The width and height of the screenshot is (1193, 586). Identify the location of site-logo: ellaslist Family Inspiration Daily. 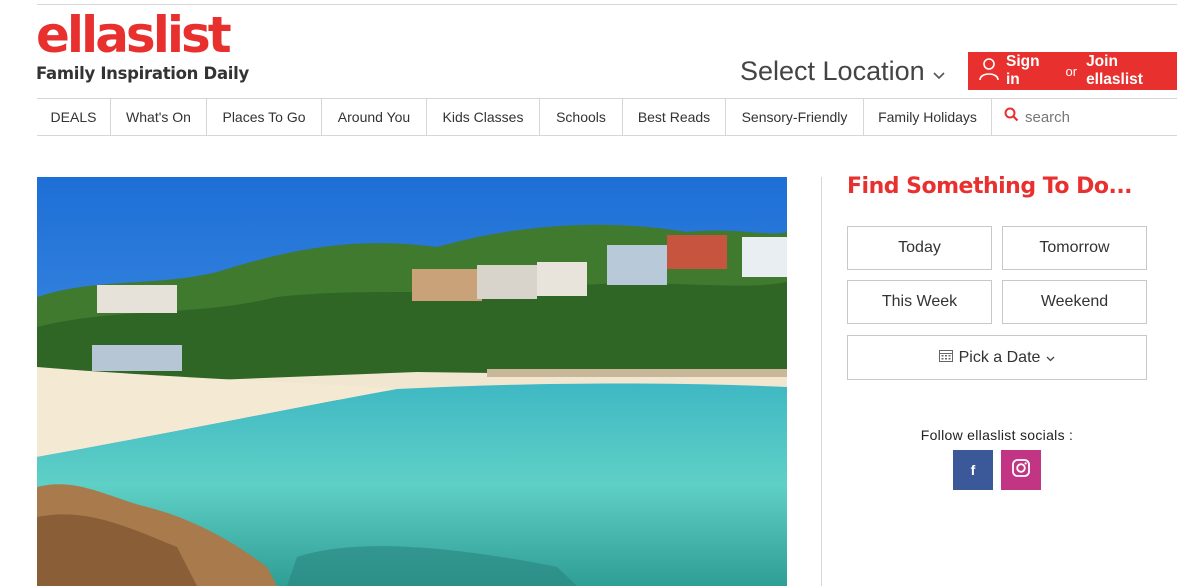
(142, 46).